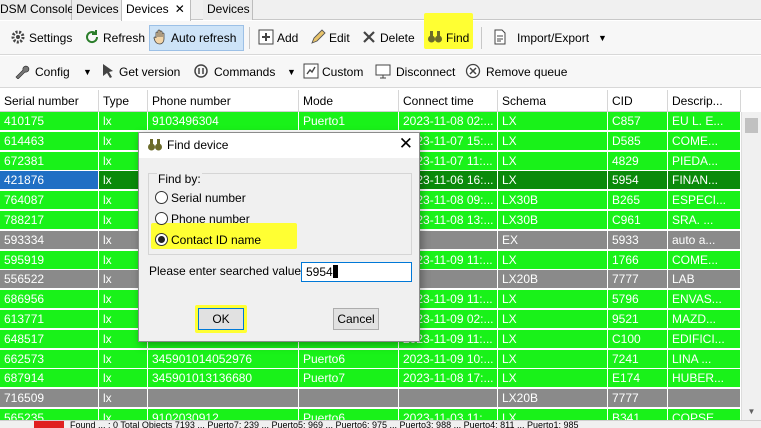 The width and height of the screenshot is (761, 428). What do you see at coordinates (49, 161) in the screenshot?
I see `table-cell: 672381` at bounding box center [49, 161].